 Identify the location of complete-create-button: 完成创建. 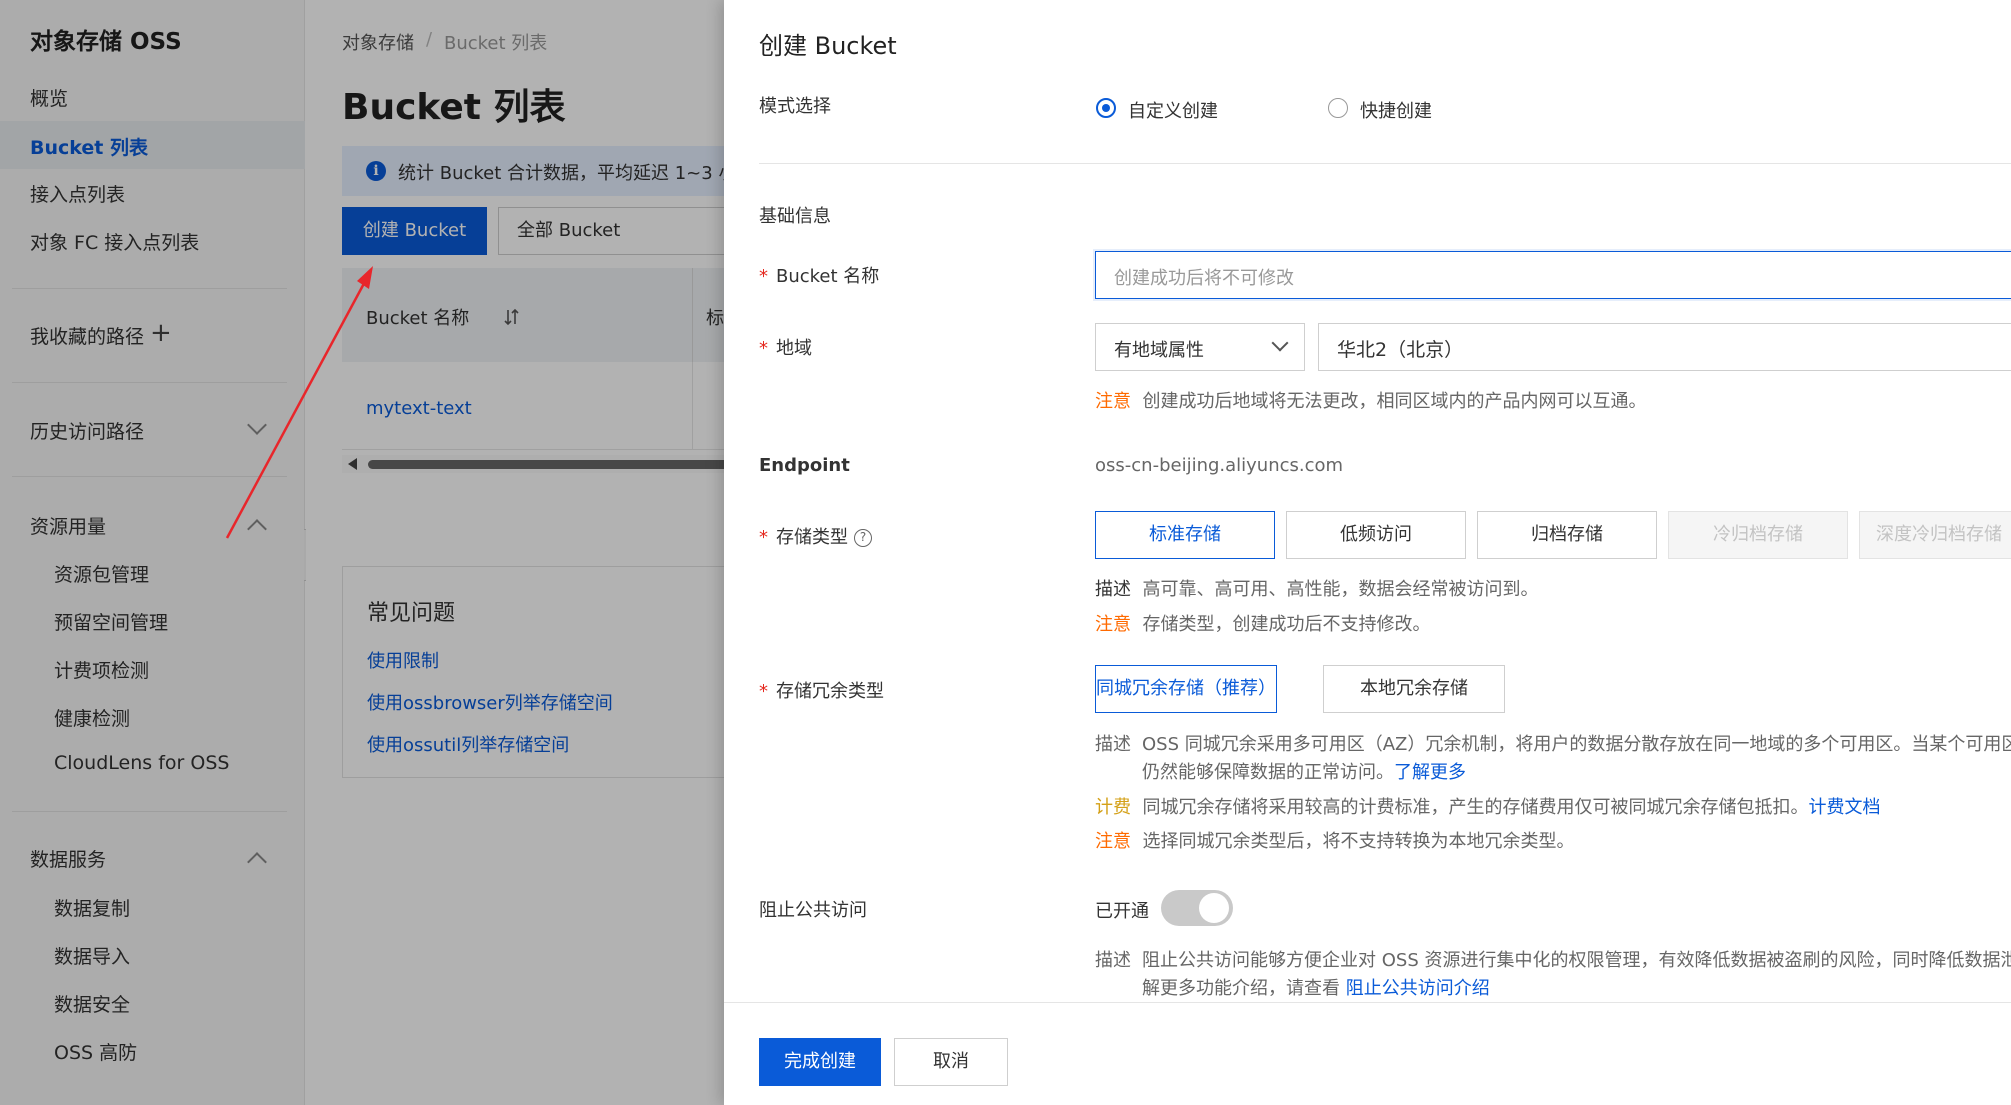
(820, 1062).